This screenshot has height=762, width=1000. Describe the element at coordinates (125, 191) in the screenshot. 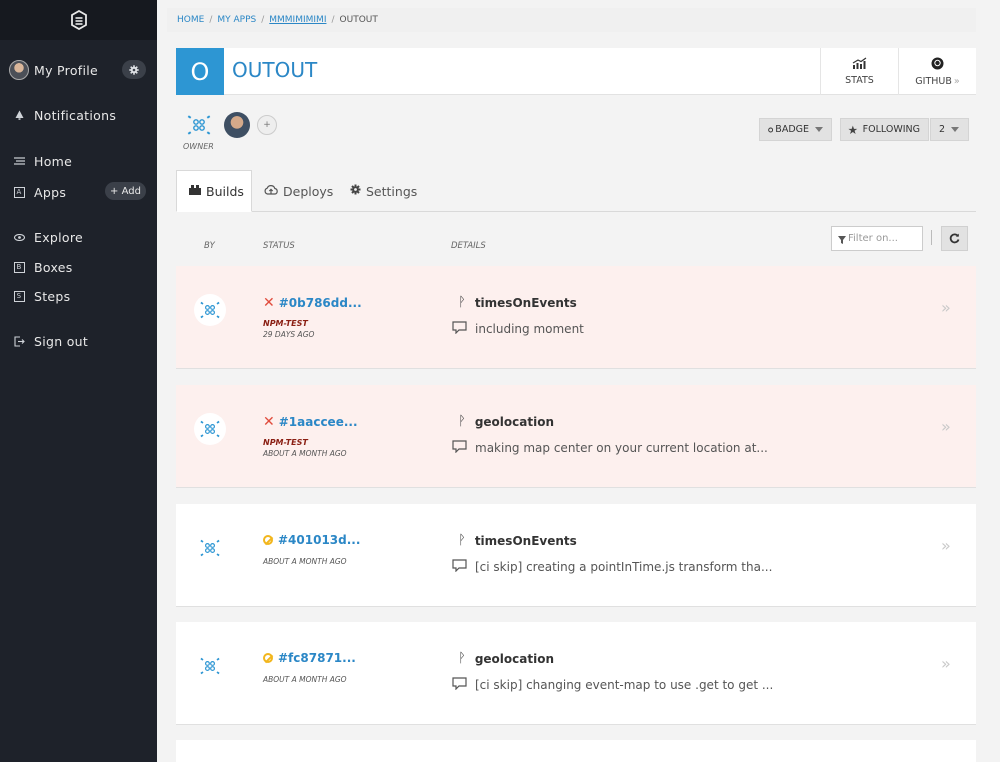

I see `add-app-button: + Add` at that location.